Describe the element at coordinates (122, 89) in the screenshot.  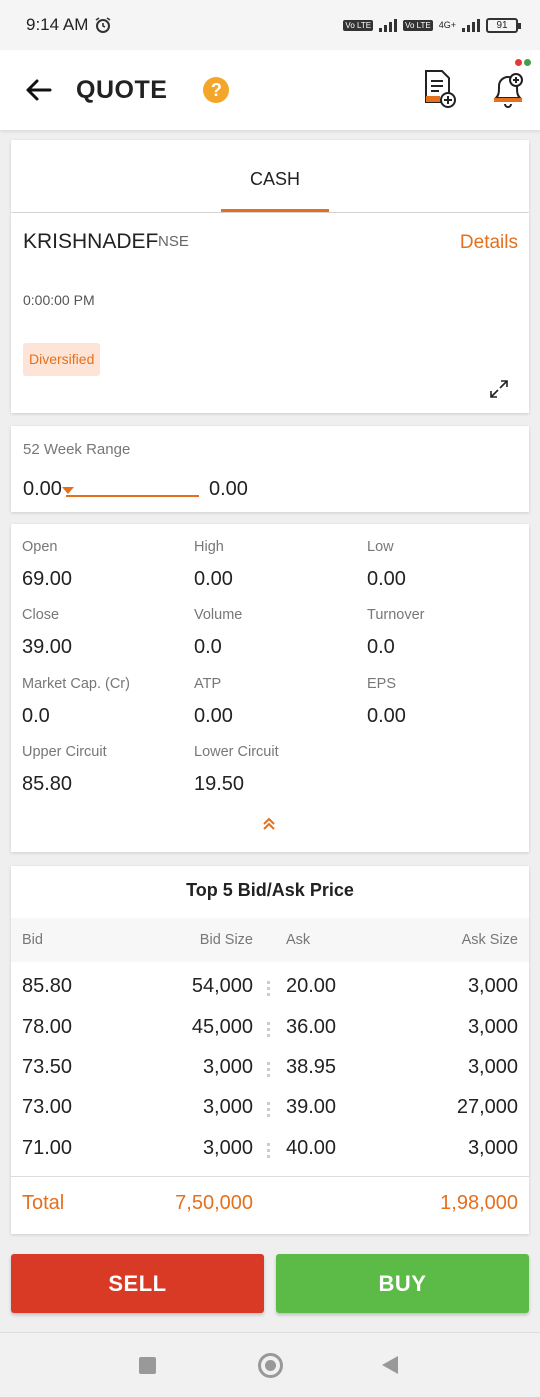
I see `page-title: QUOTE` at that location.